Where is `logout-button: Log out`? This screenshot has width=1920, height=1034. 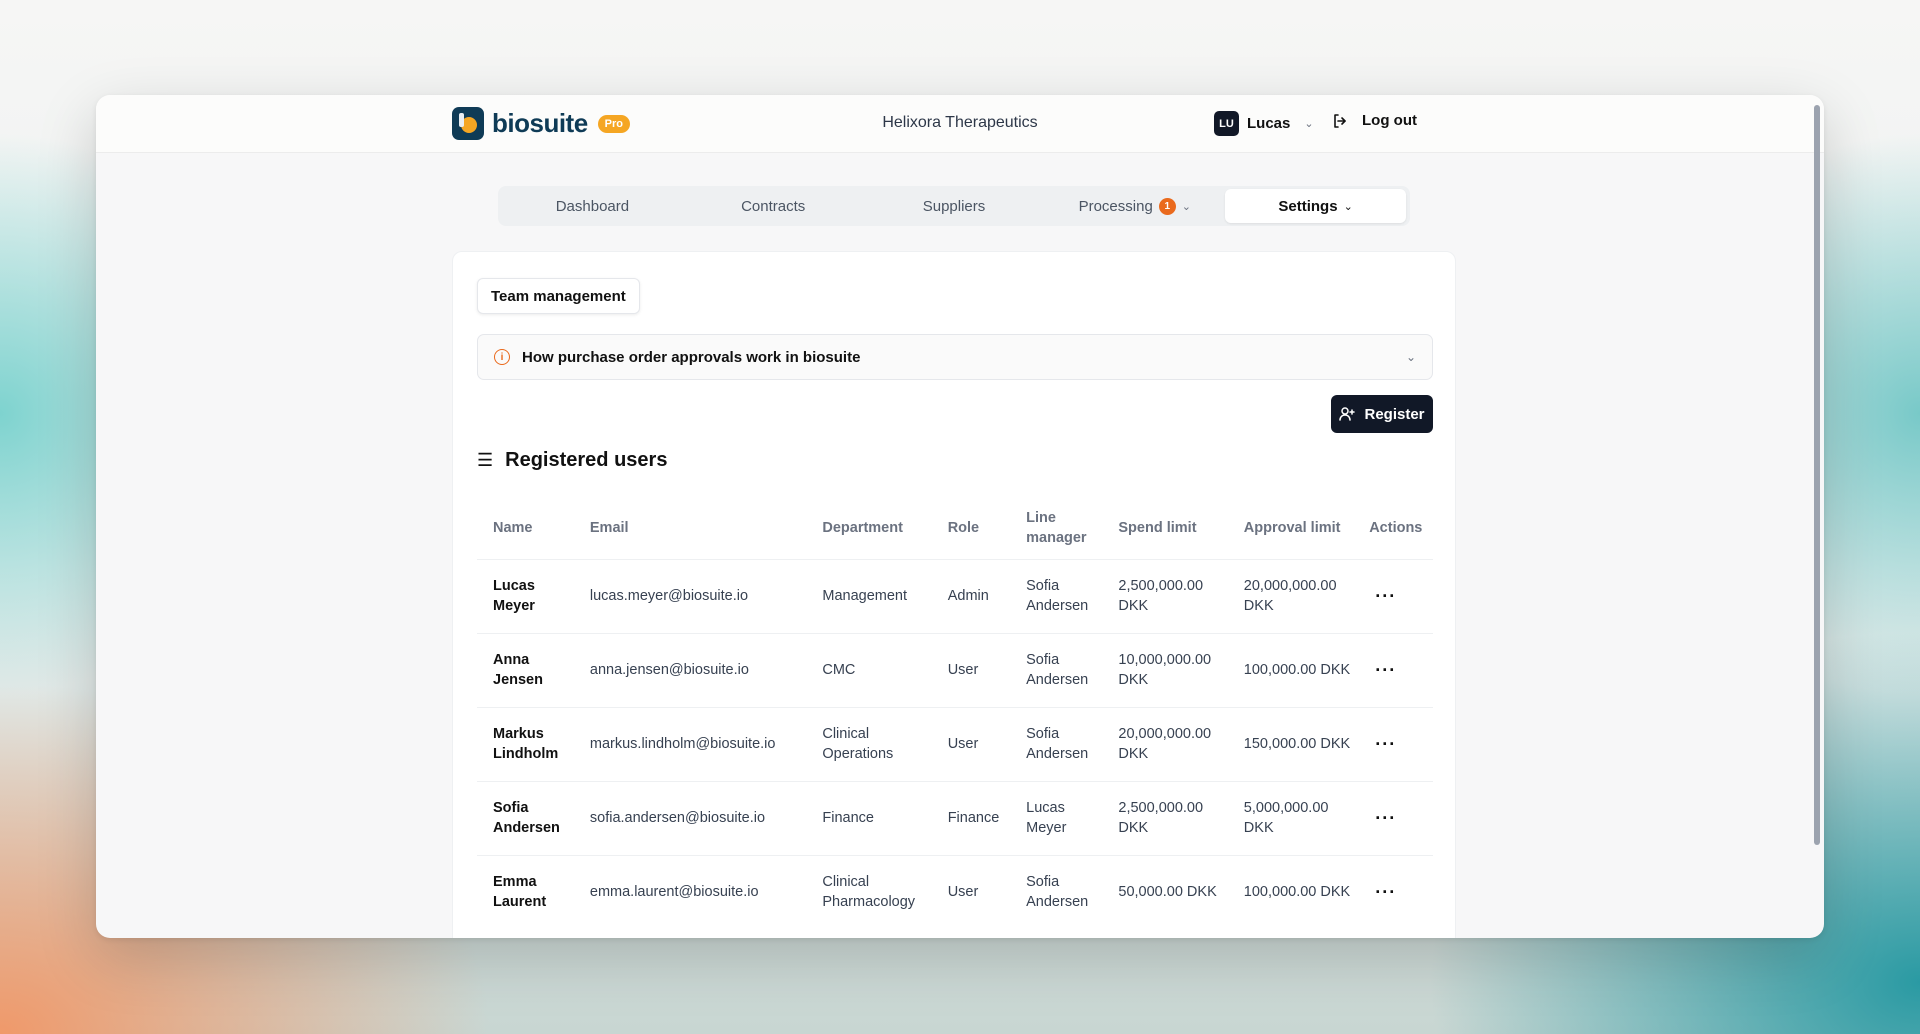 logout-button: Log out is located at coordinates (1374, 120).